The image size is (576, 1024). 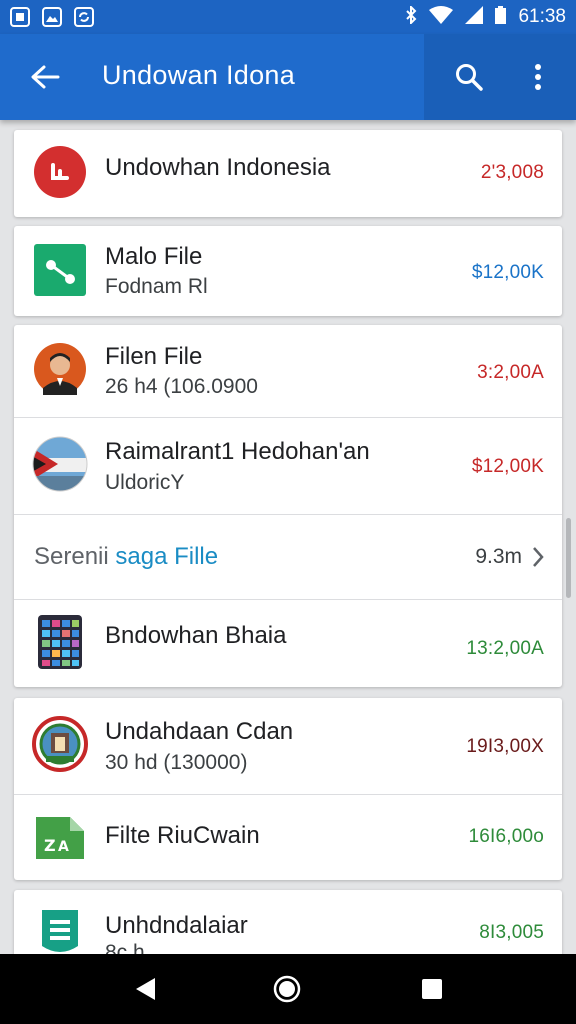 I want to click on document-shield-icon, so click(x=60, y=932).